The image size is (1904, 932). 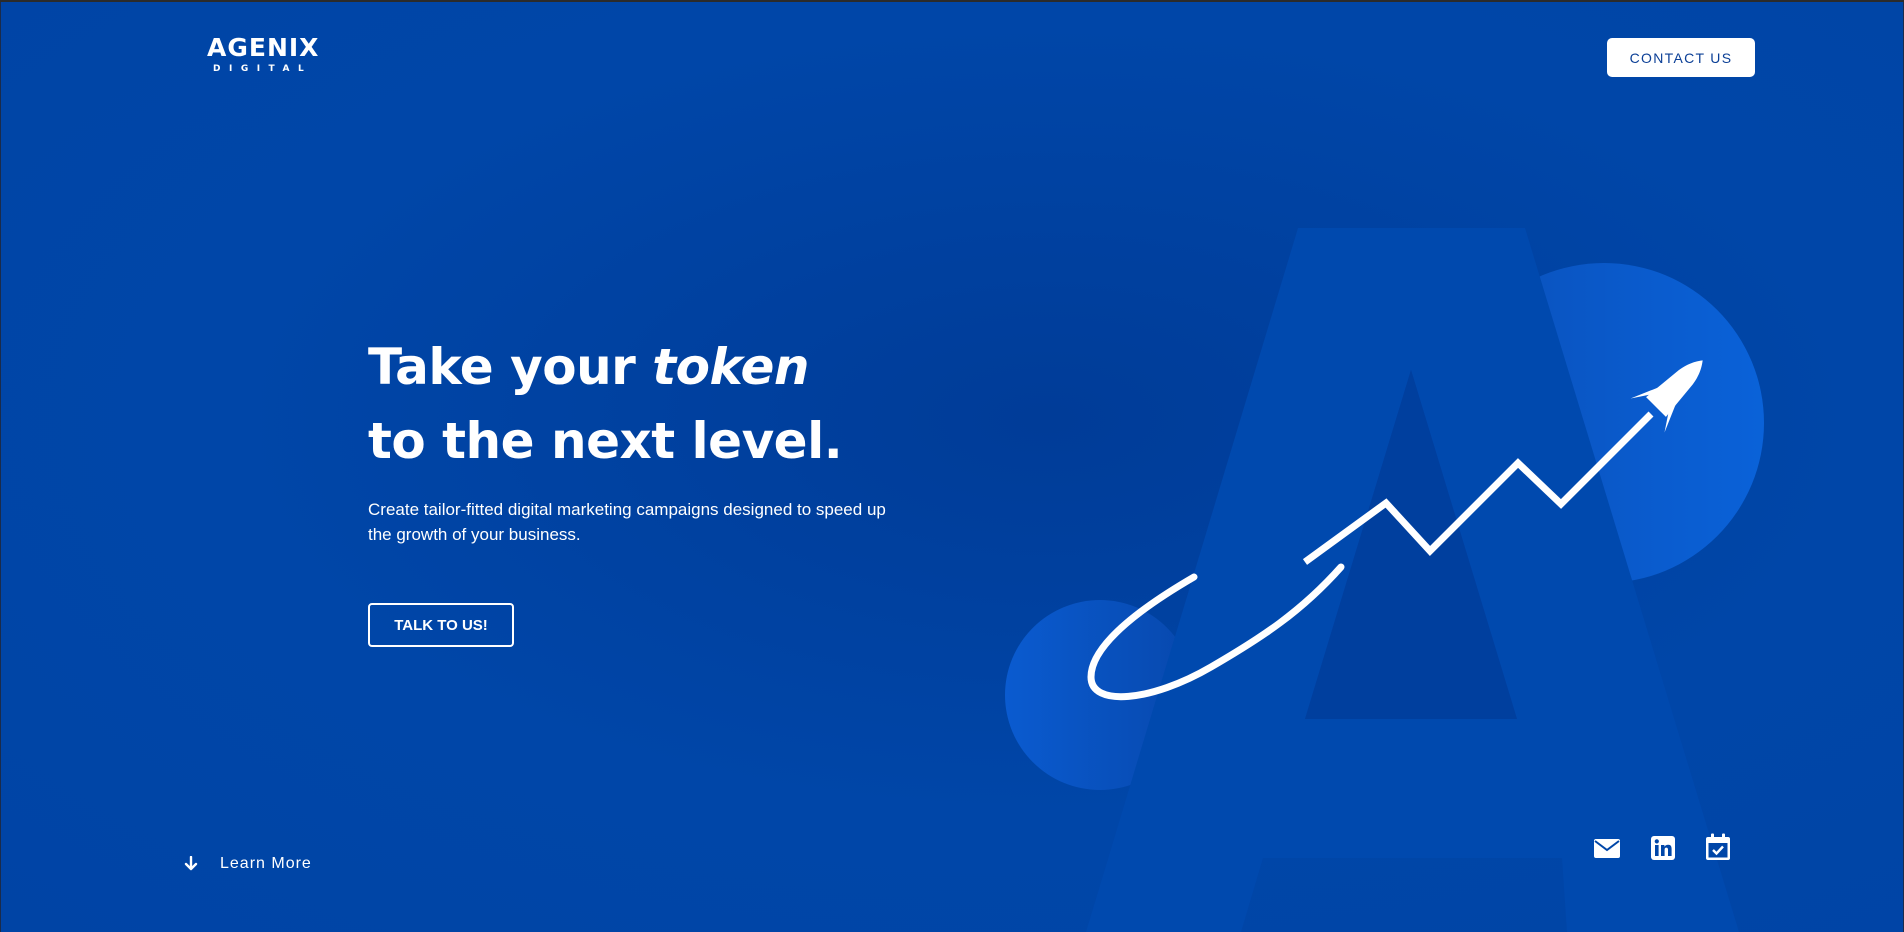 What do you see at coordinates (441, 625) in the screenshot?
I see `talk-to-us-button: TALK TO US!` at bounding box center [441, 625].